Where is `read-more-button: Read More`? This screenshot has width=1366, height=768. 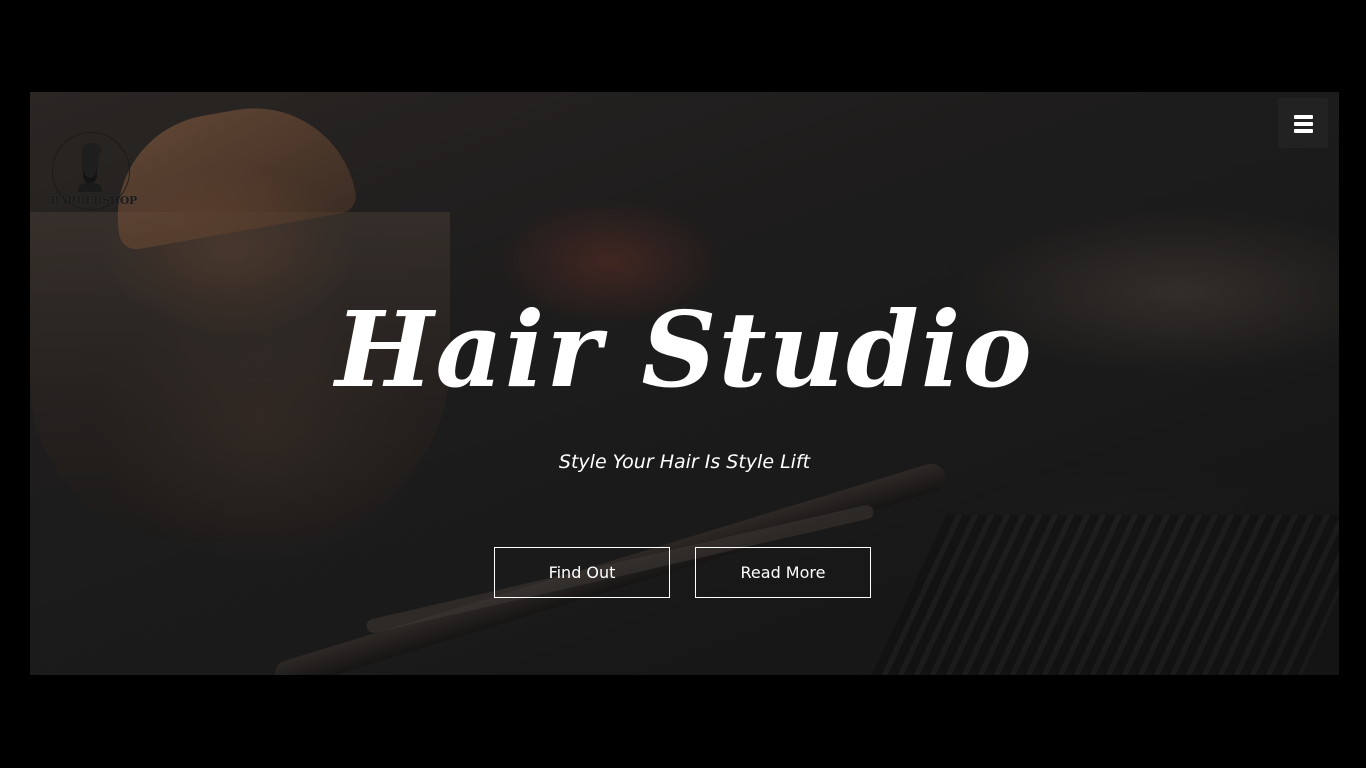
read-more-button: Read More is located at coordinates (783, 572).